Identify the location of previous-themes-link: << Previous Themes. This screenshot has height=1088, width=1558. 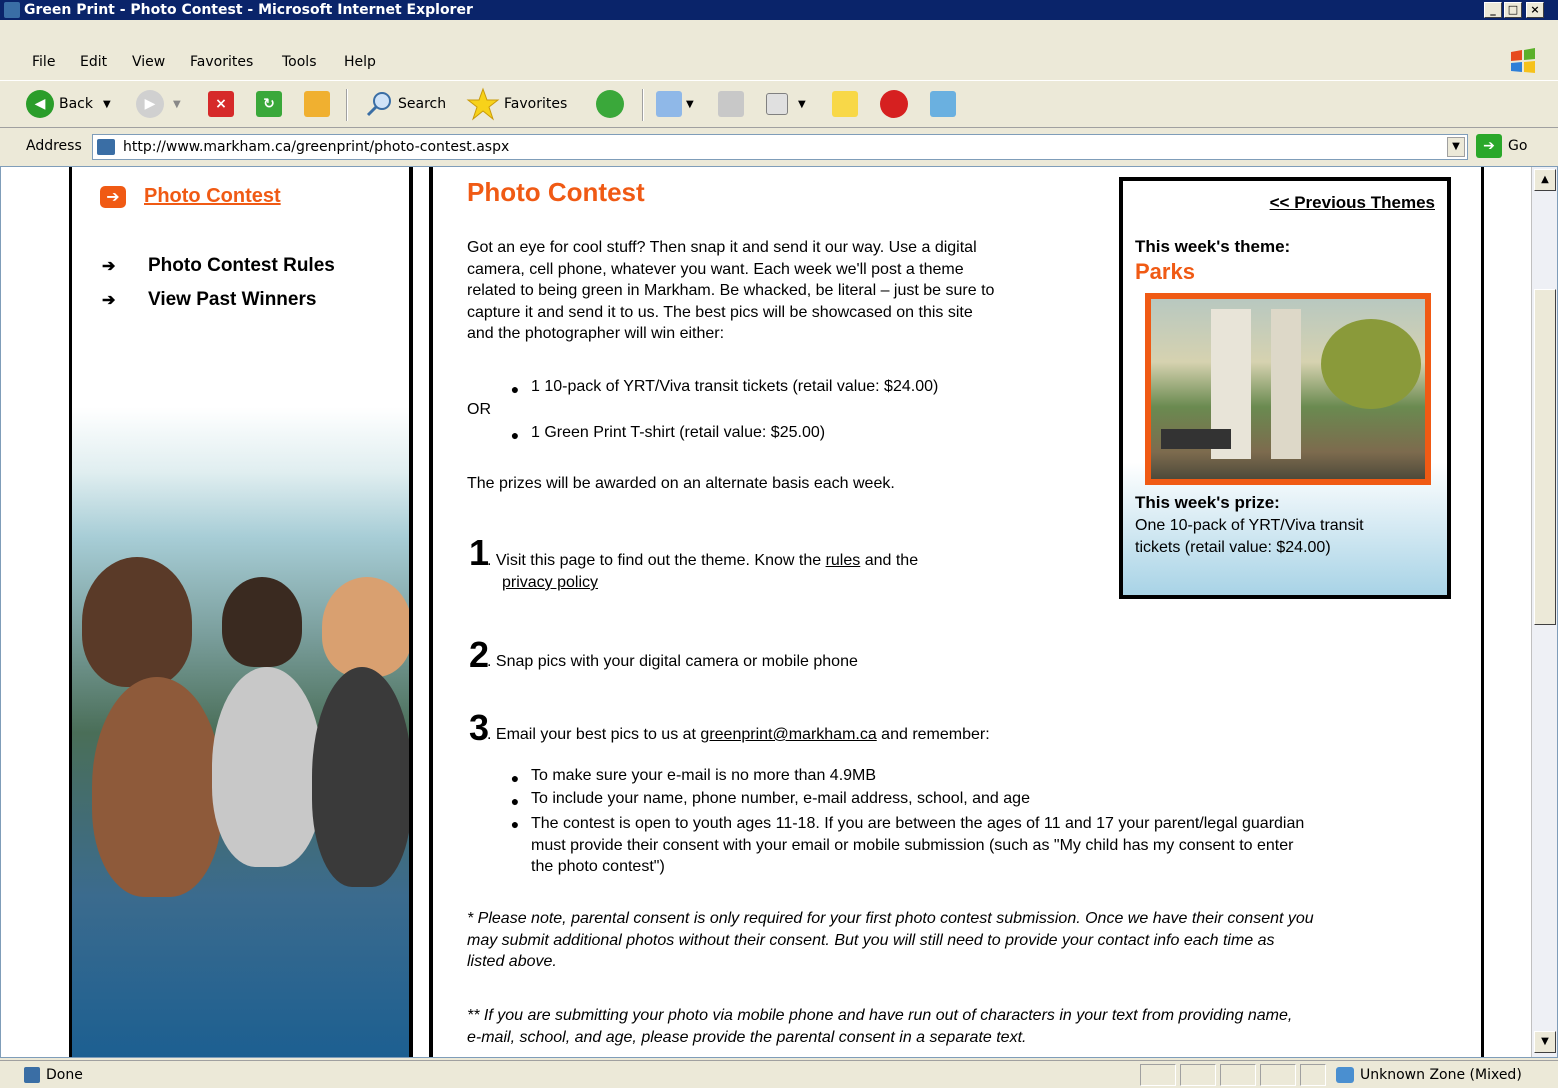
(1352, 203).